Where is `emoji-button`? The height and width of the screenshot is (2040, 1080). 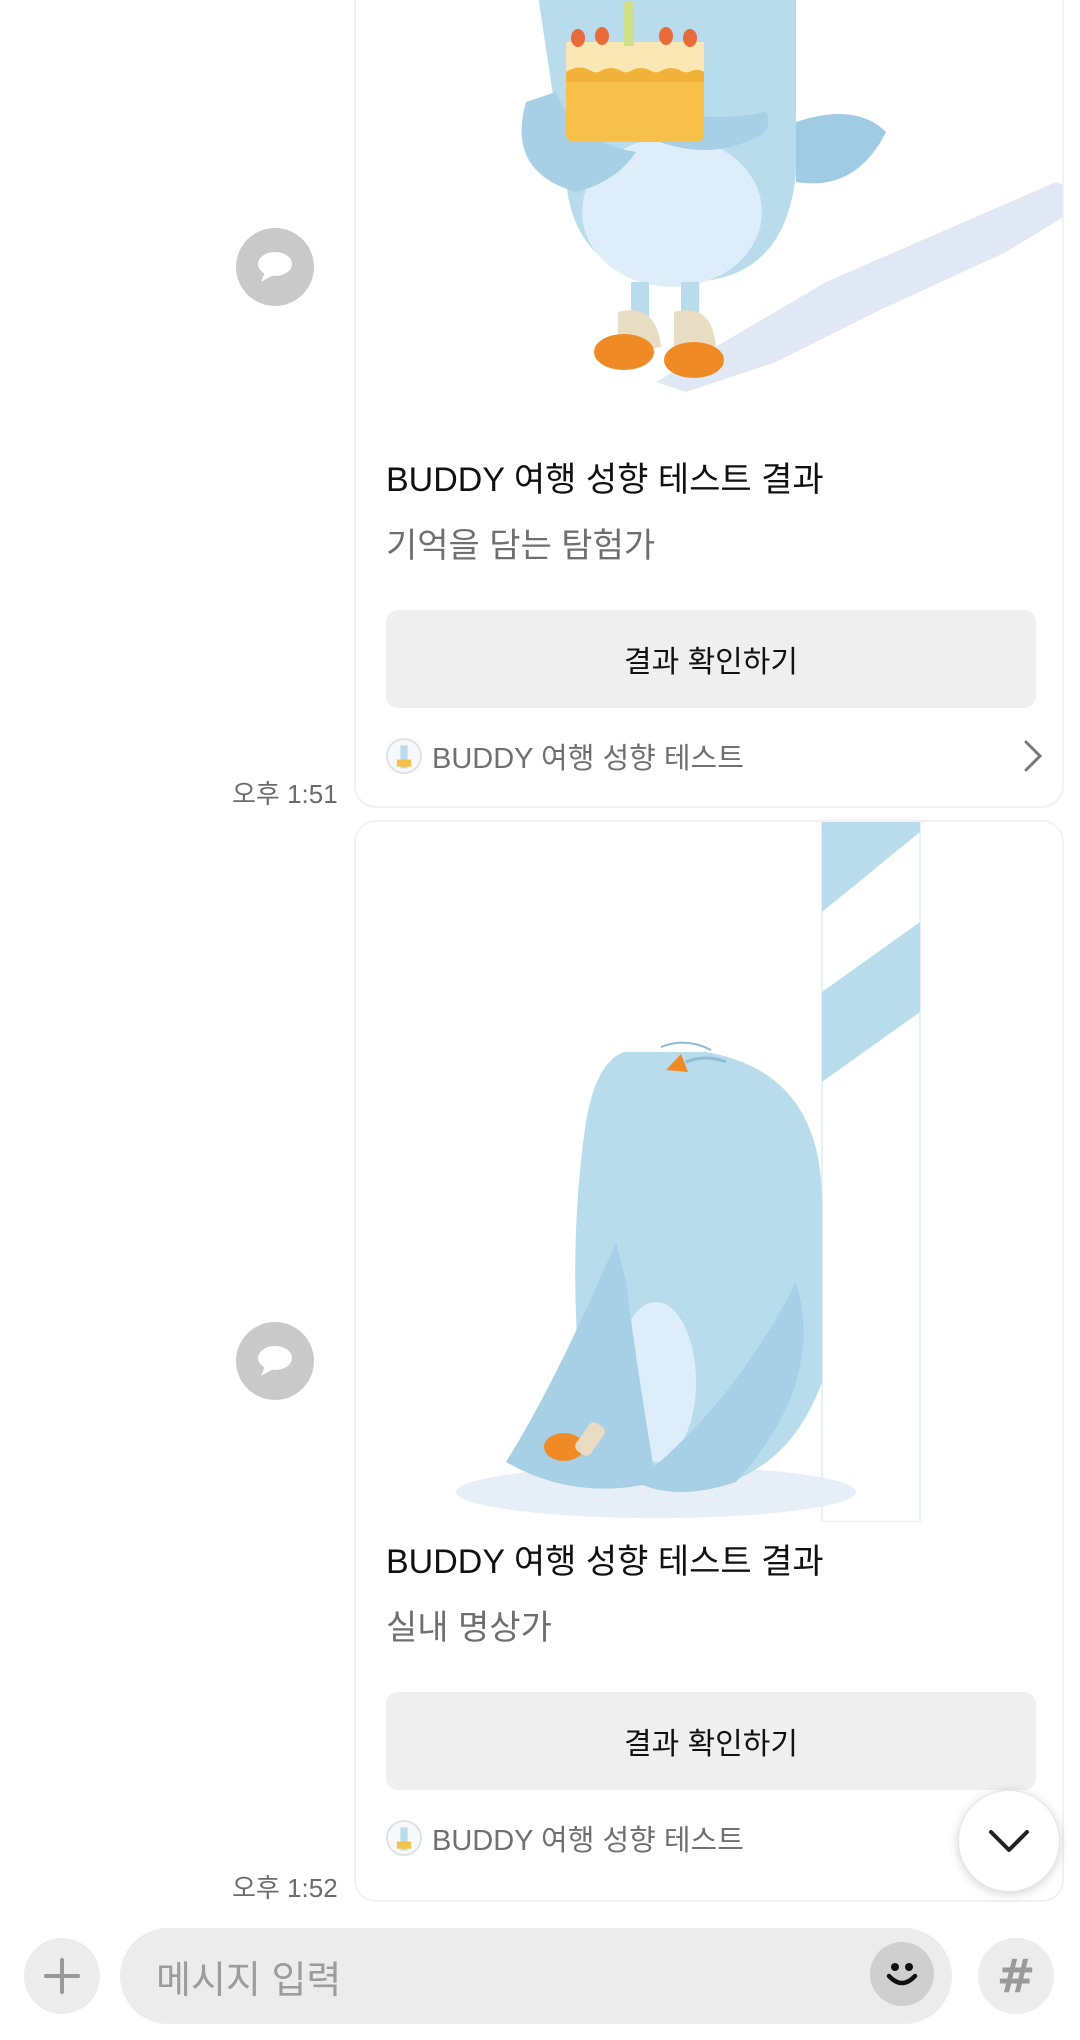
emoji-button is located at coordinates (902, 1974).